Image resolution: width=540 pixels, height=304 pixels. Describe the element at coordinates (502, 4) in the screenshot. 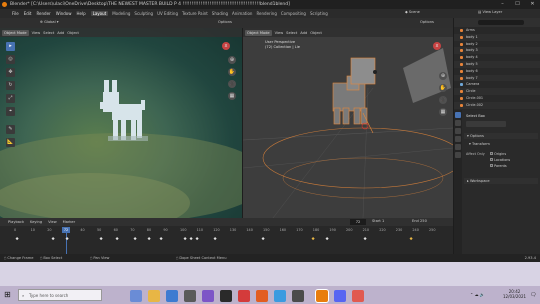

I see `minimize-button: –` at that location.